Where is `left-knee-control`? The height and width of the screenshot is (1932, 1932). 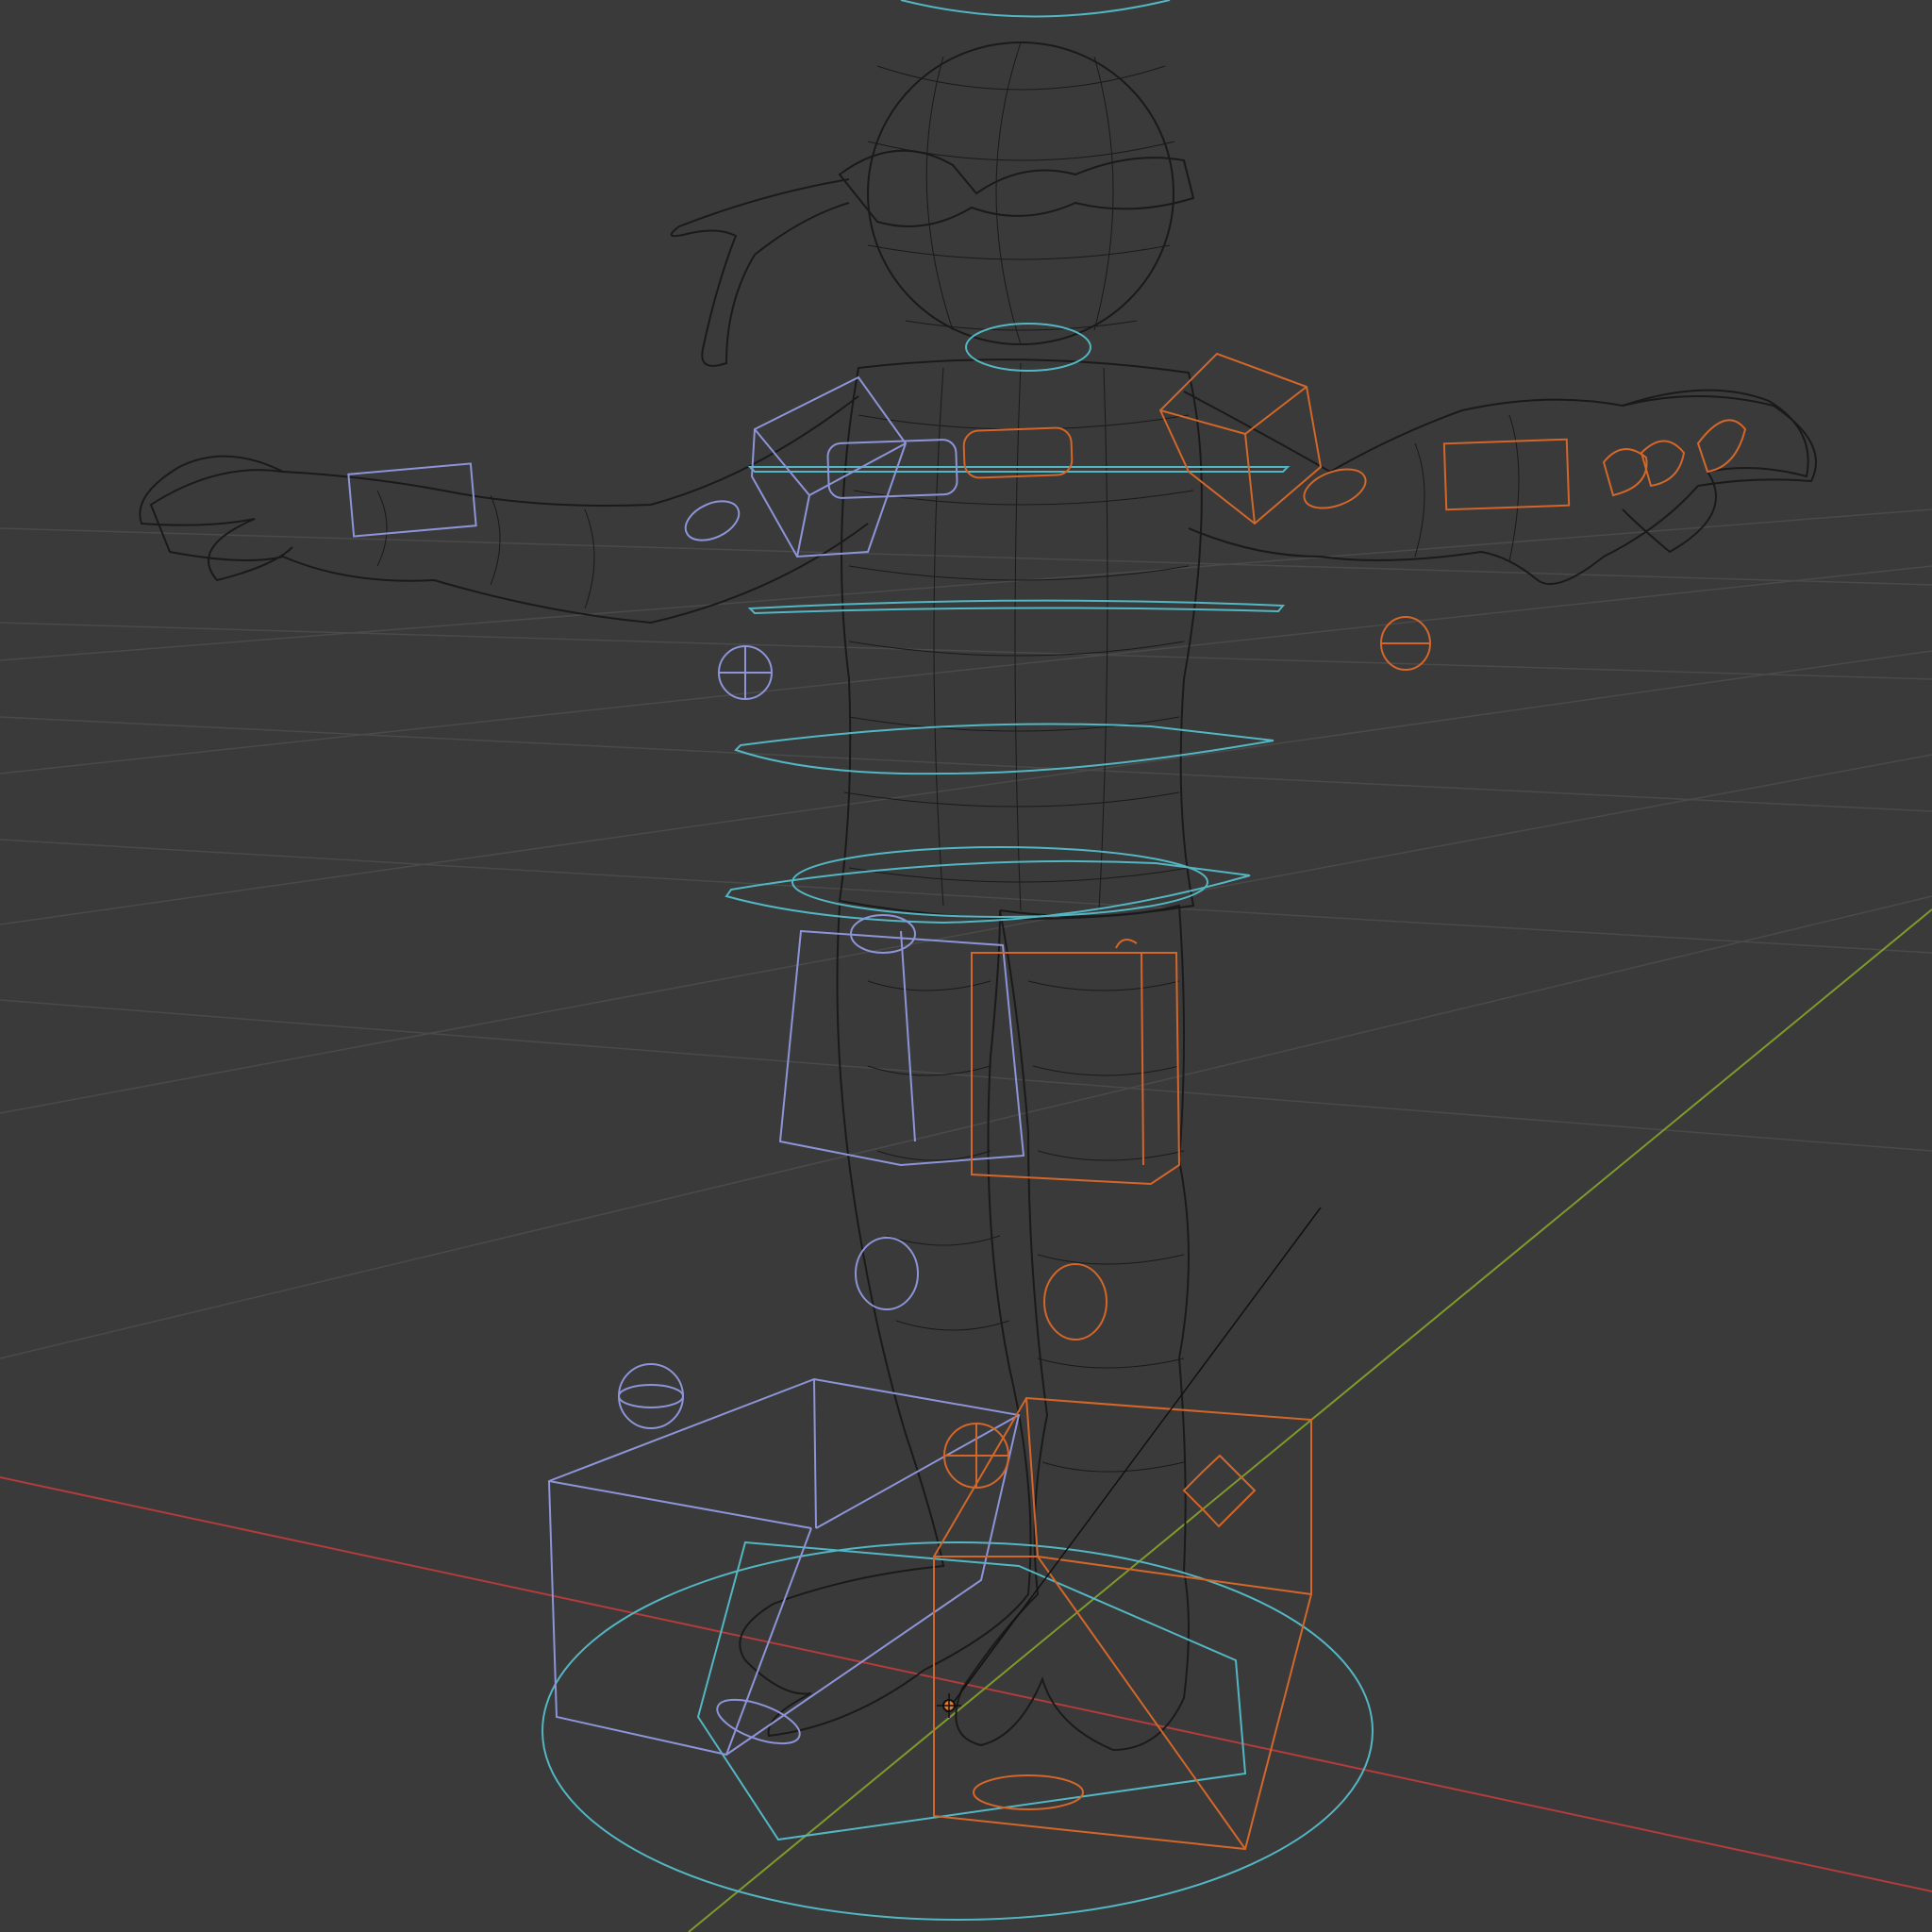 left-knee-control is located at coordinates (887, 1273).